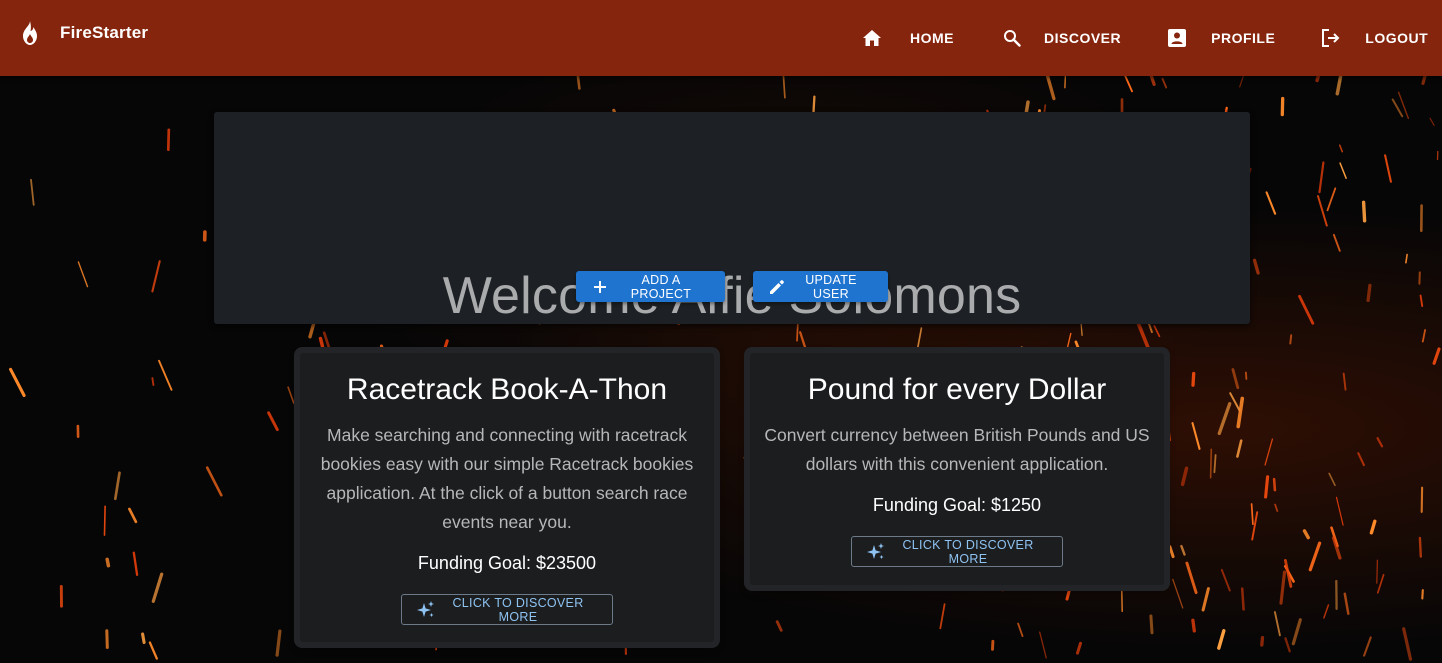 Image resolution: width=1442 pixels, height=663 pixels. Describe the element at coordinates (732, 296) in the screenshot. I see `welcome-title: Welcome Alfie Solomons` at that location.